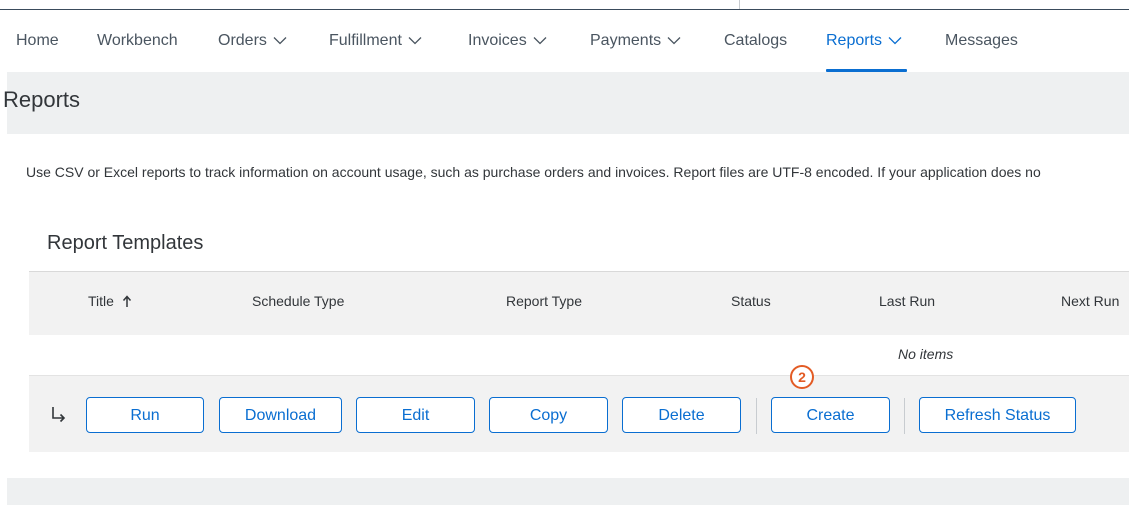 This screenshot has height=505, width=1129. I want to click on column-header-schedule-type: Schedule Type, so click(298, 301).